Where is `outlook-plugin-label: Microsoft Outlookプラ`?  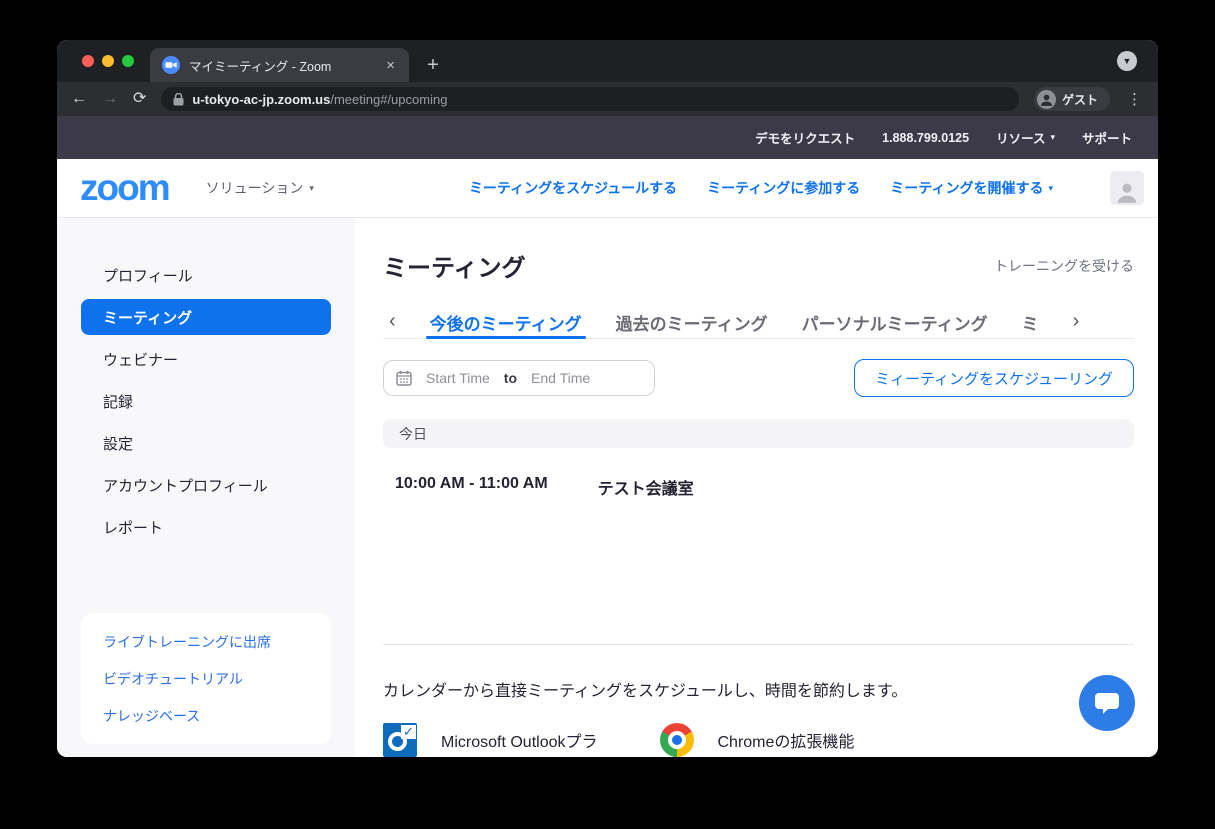 outlook-plugin-label: Microsoft Outlookプラ is located at coordinates (519, 742).